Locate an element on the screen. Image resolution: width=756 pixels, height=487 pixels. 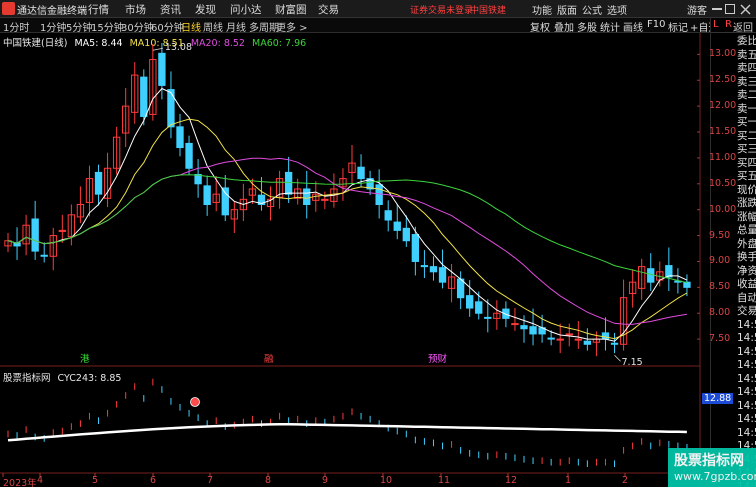
date-label: 5 is located at coordinates (95, 480).